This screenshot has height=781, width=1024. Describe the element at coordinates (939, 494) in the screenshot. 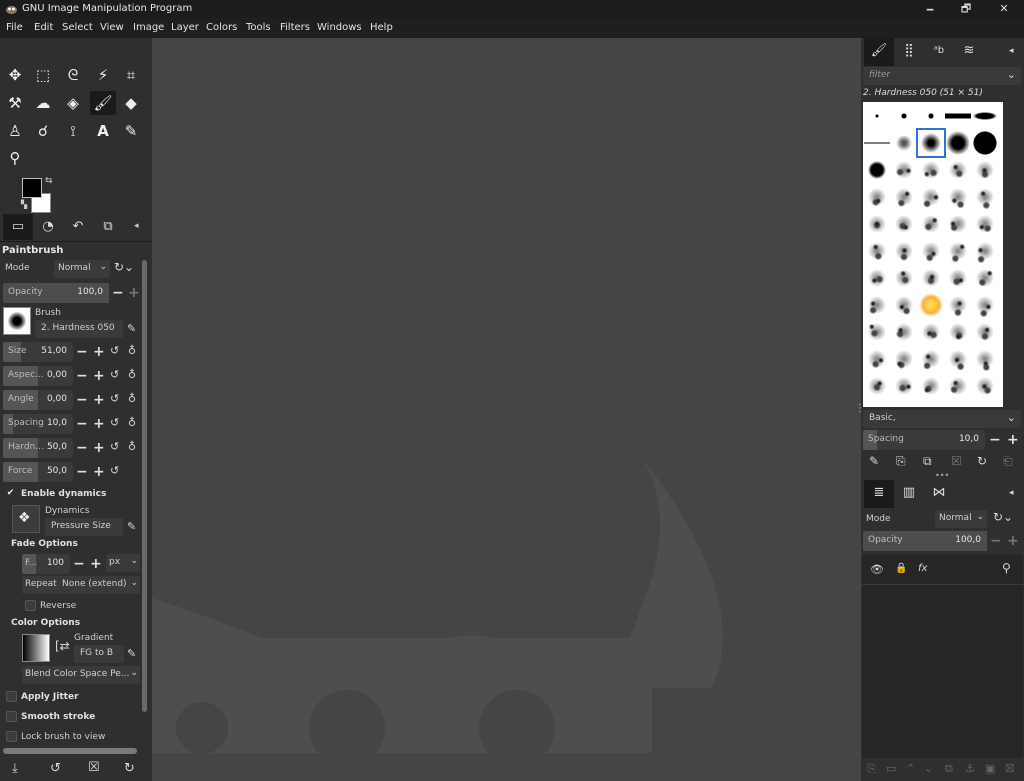

I see `paths-tab-icon: ⋈` at that location.